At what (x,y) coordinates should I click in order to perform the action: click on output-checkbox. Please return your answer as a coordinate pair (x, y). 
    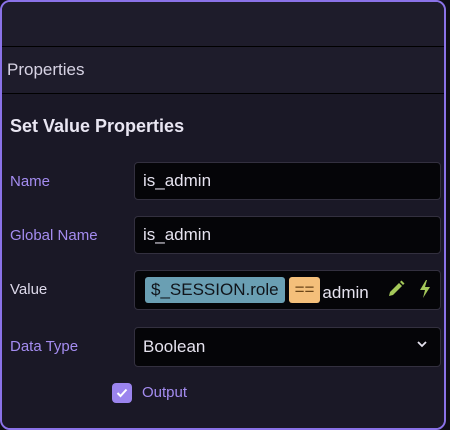
    Looking at the image, I should click on (122, 393).